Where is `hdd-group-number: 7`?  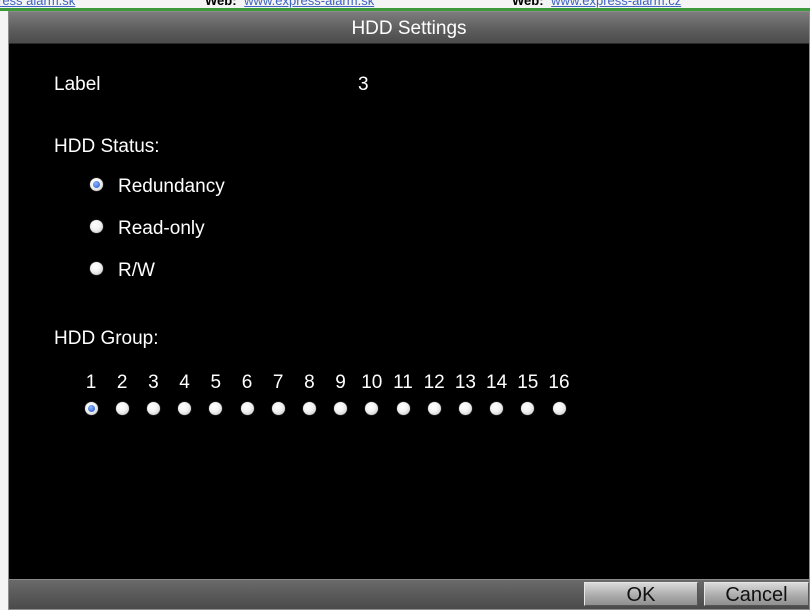 hdd-group-number: 7 is located at coordinates (278, 382).